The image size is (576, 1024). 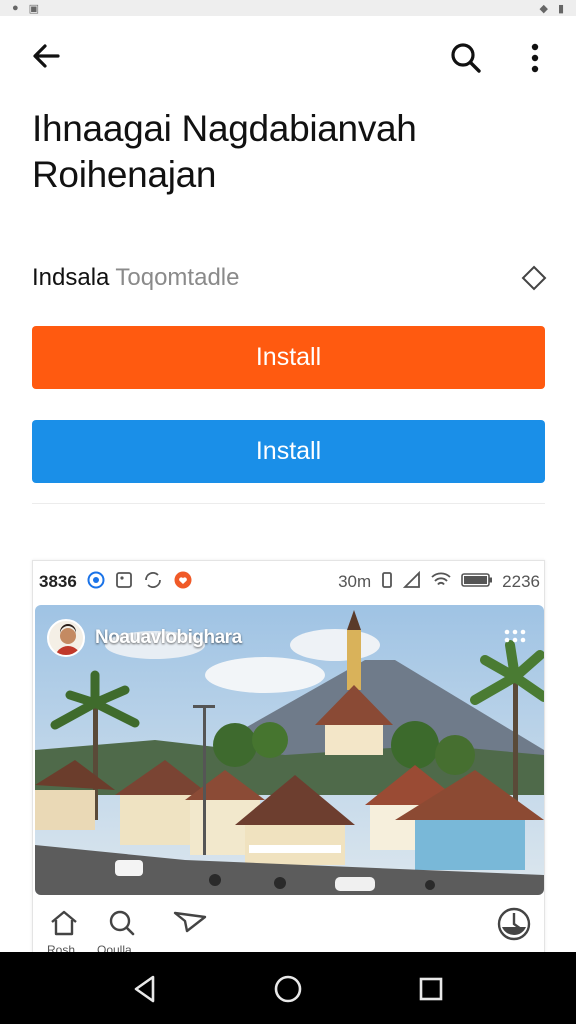 I want to click on install-button-primary: Install, so click(x=288, y=357).